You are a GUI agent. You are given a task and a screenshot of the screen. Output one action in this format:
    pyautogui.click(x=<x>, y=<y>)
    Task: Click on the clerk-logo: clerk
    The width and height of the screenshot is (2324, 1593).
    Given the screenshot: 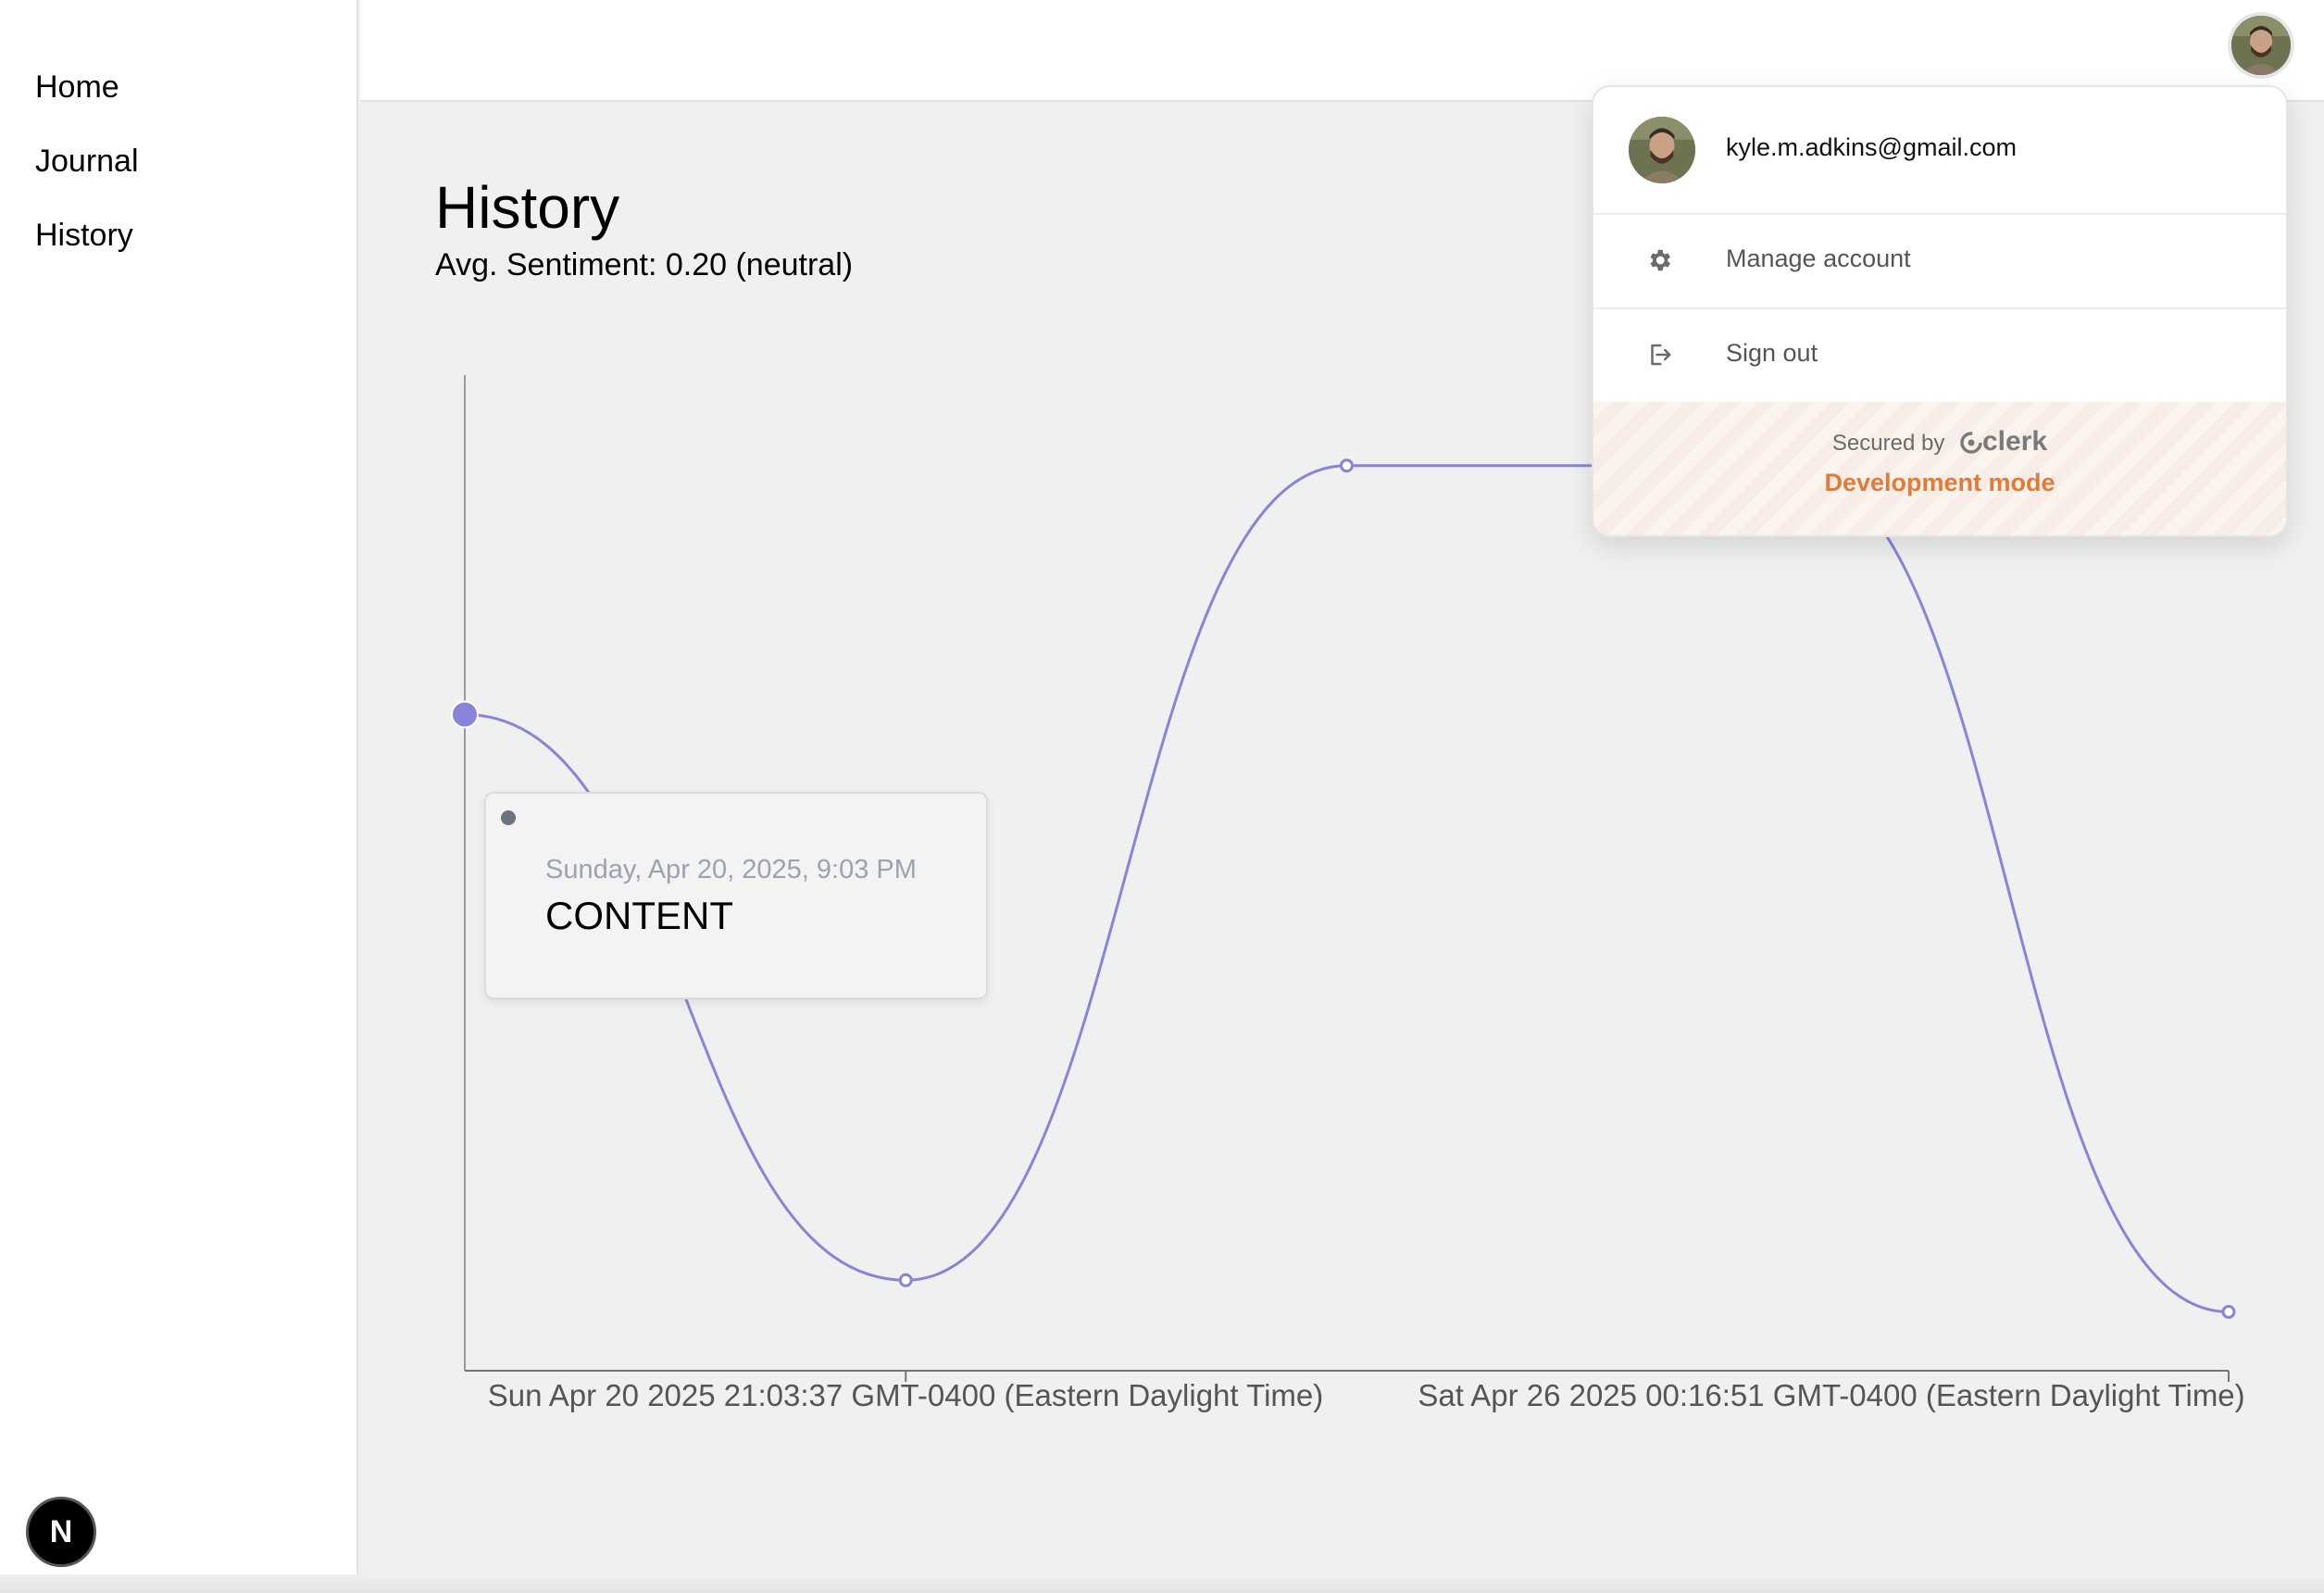 What is the action you would take?
    pyautogui.click(x=2003, y=441)
    